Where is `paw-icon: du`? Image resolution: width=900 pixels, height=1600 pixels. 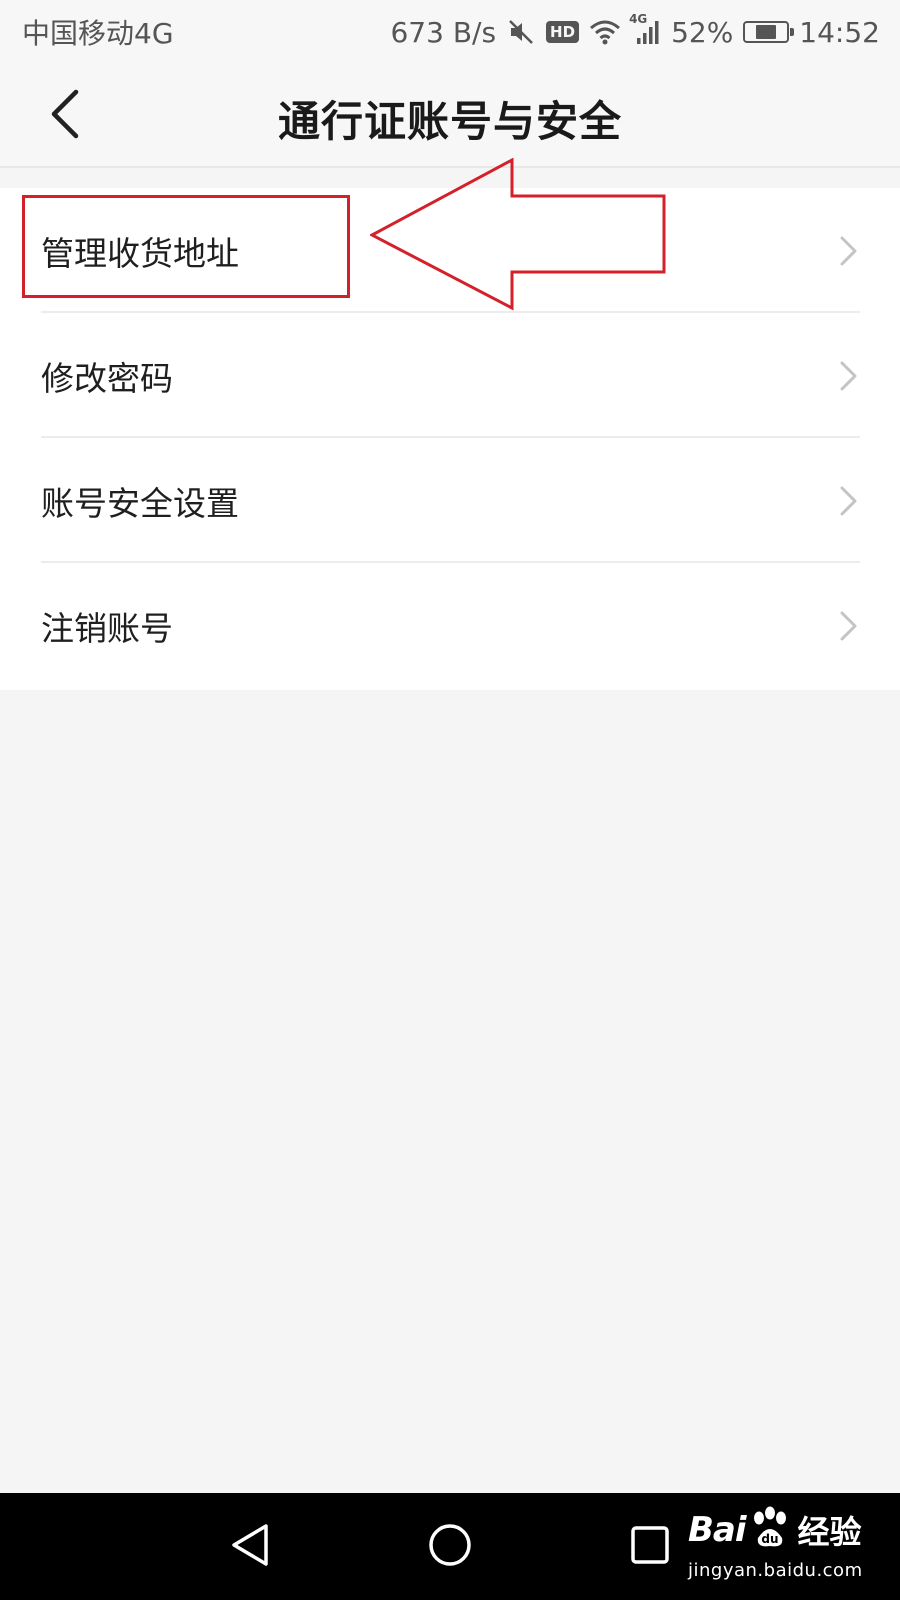
paw-icon: du is located at coordinates (770, 1530).